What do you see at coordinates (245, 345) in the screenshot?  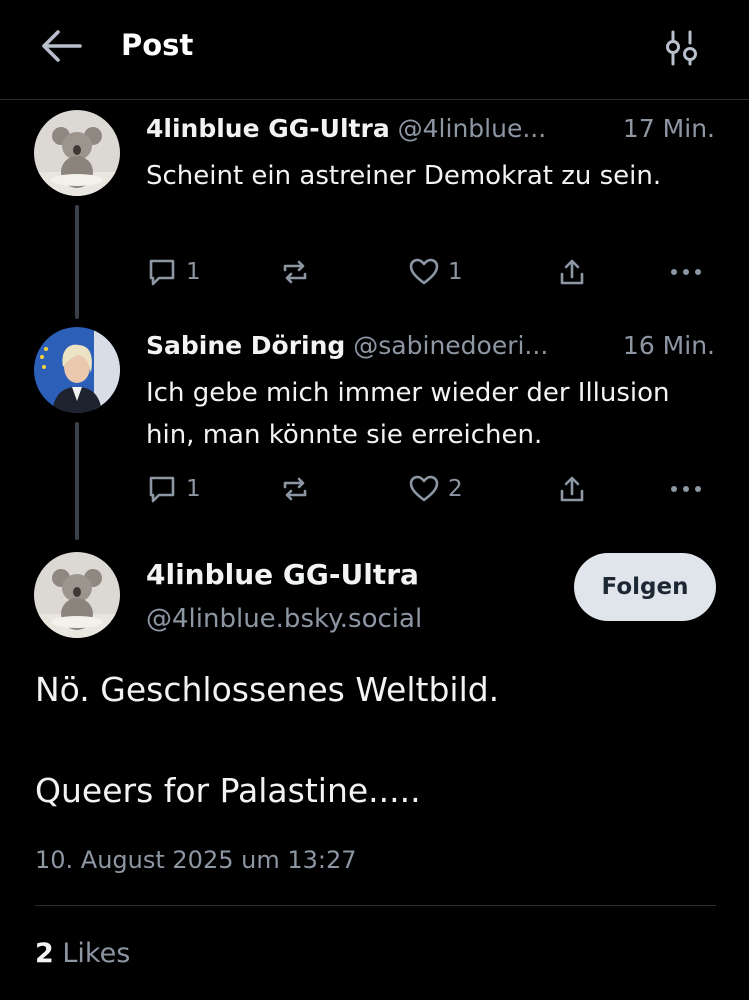 I see `author-name: Sabine Döring` at bounding box center [245, 345].